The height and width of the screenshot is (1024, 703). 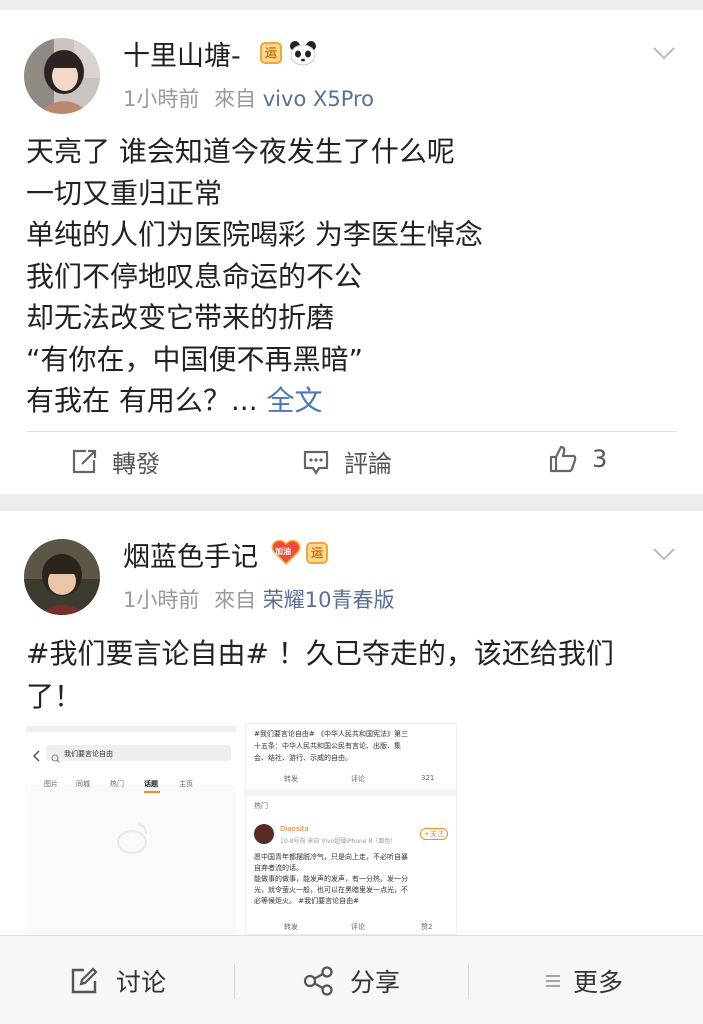 What do you see at coordinates (180, 317) in the screenshot?
I see `post-line: 却无法改变它带来的折磨` at bounding box center [180, 317].